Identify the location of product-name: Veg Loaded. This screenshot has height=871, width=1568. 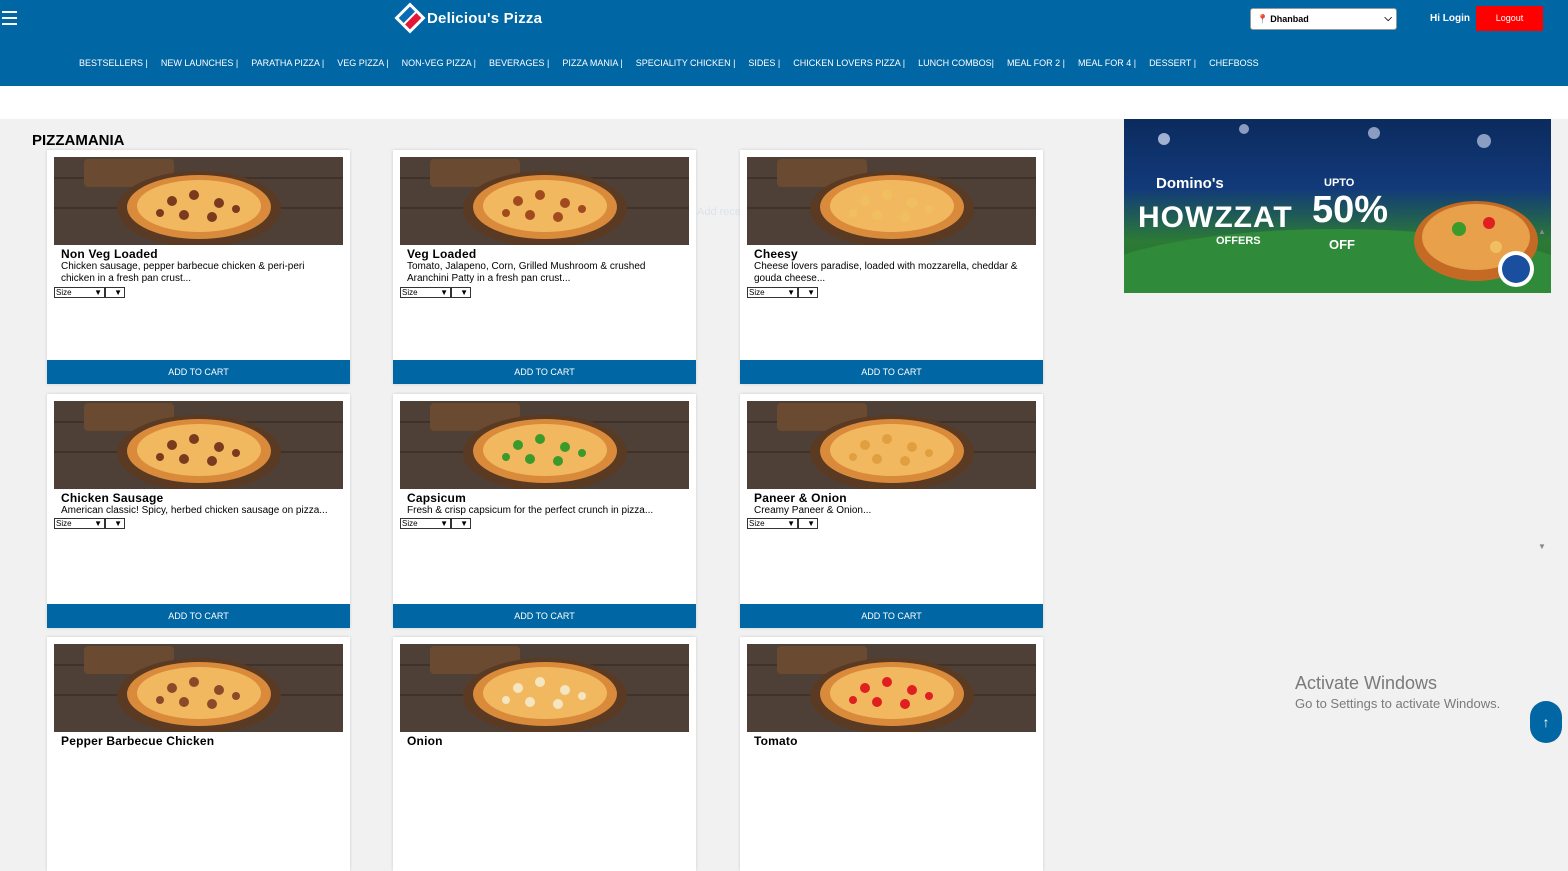
(442, 254).